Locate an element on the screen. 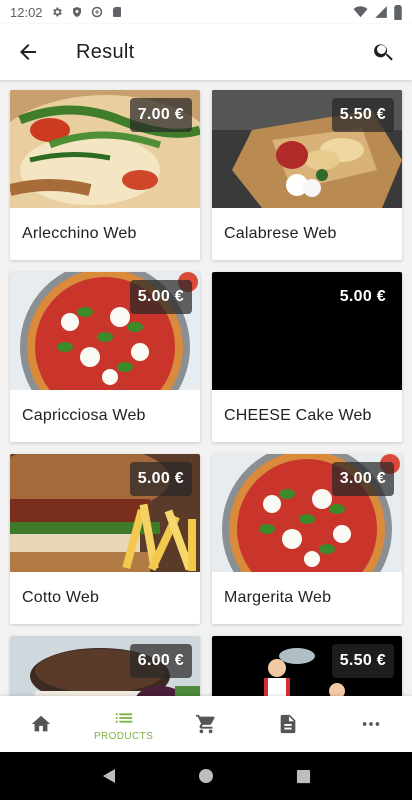 Image resolution: width=412 pixels, height=800 pixels. product-card: 5.50 € is located at coordinates (307, 666).